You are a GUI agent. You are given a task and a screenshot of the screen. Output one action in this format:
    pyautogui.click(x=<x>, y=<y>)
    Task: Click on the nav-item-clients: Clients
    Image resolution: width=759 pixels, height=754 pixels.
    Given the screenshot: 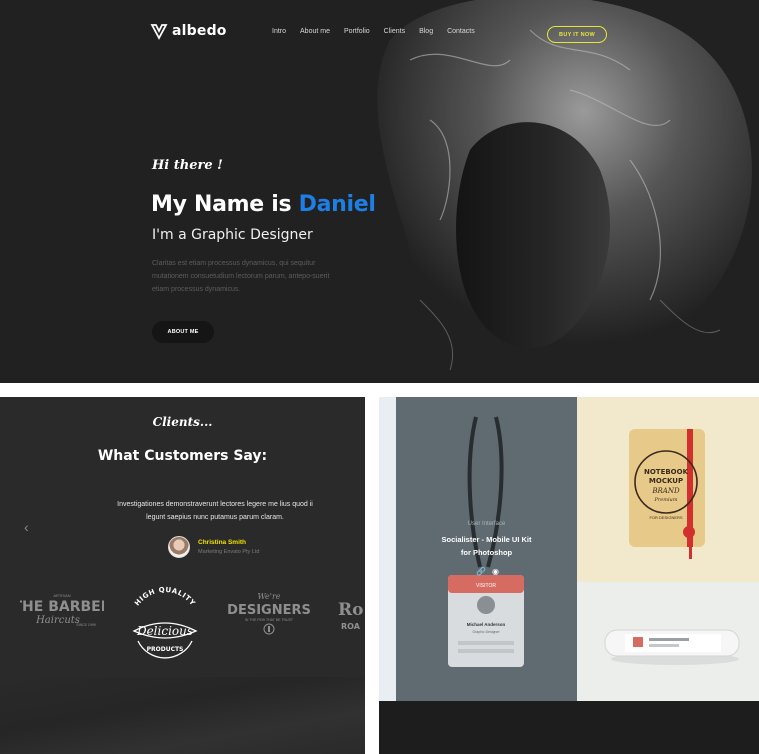 What is the action you would take?
    pyautogui.click(x=394, y=31)
    